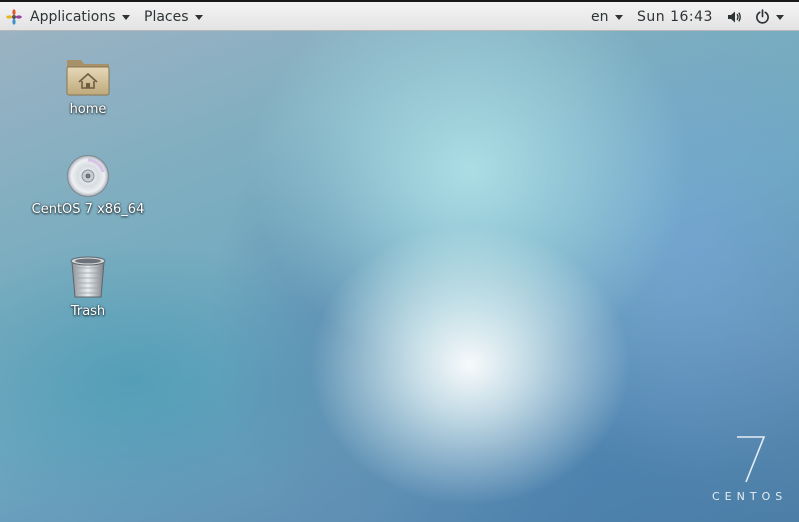 Image resolution: width=799 pixels, height=522 pixels. I want to click on trash-icon, so click(88, 277).